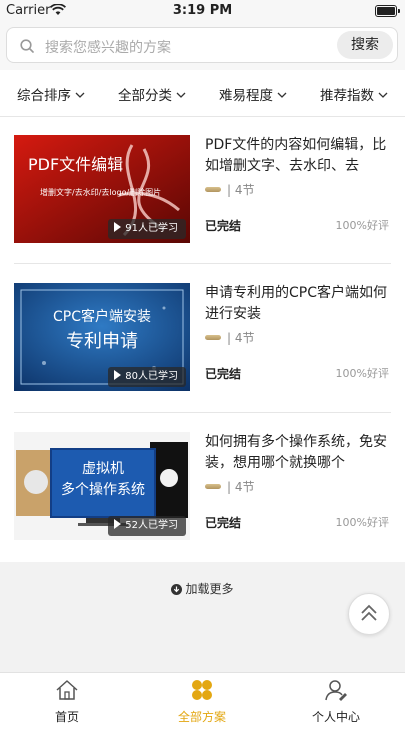 This screenshot has height=732, width=405. What do you see at coordinates (365, 45) in the screenshot?
I see `search-button: 搜索` at bounding box center [365, 45].